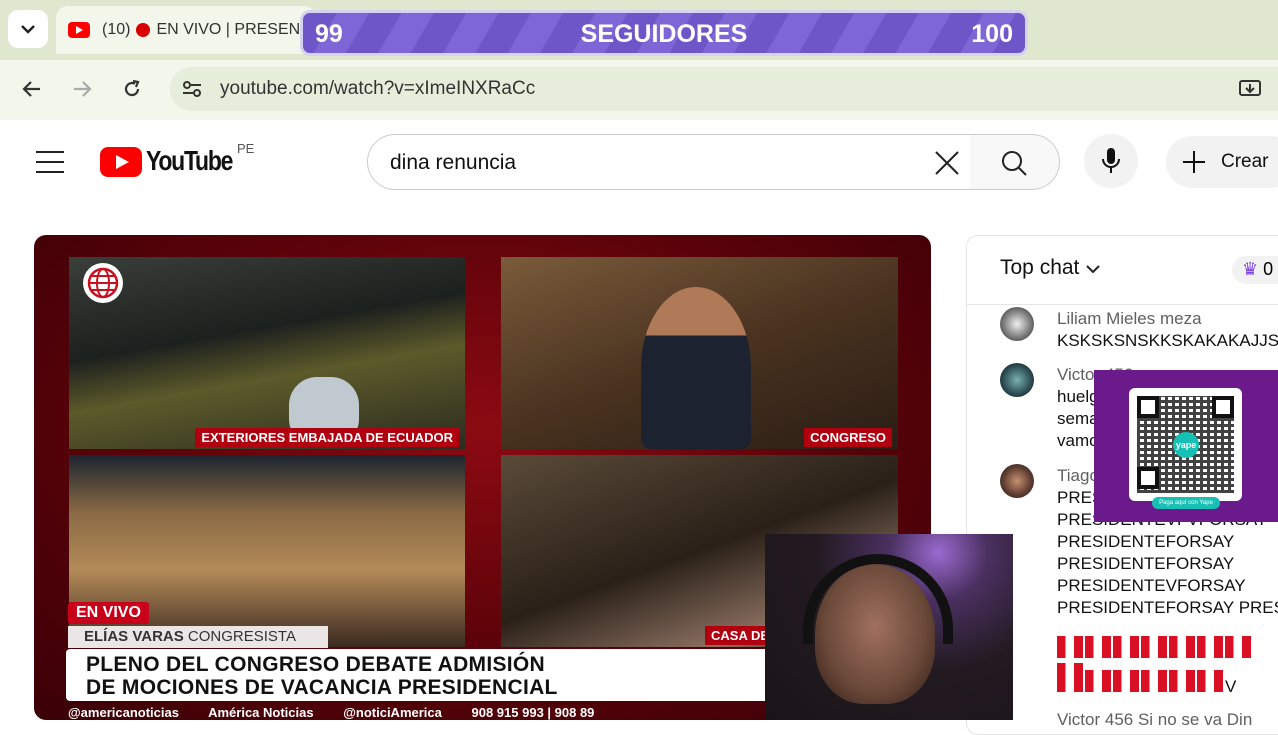  I want to click on browser-tab: (10) EN VIVO | PRESENT, so click(186, 30).